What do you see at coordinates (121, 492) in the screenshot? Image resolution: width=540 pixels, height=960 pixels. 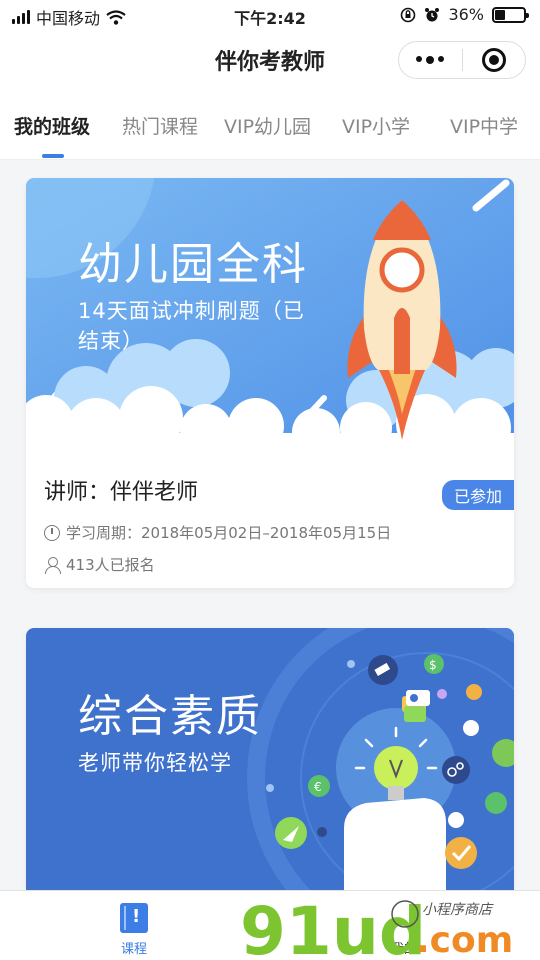 I see `lecturer-name: 讲师：伴伴老师` at bounding box center [121, 492].